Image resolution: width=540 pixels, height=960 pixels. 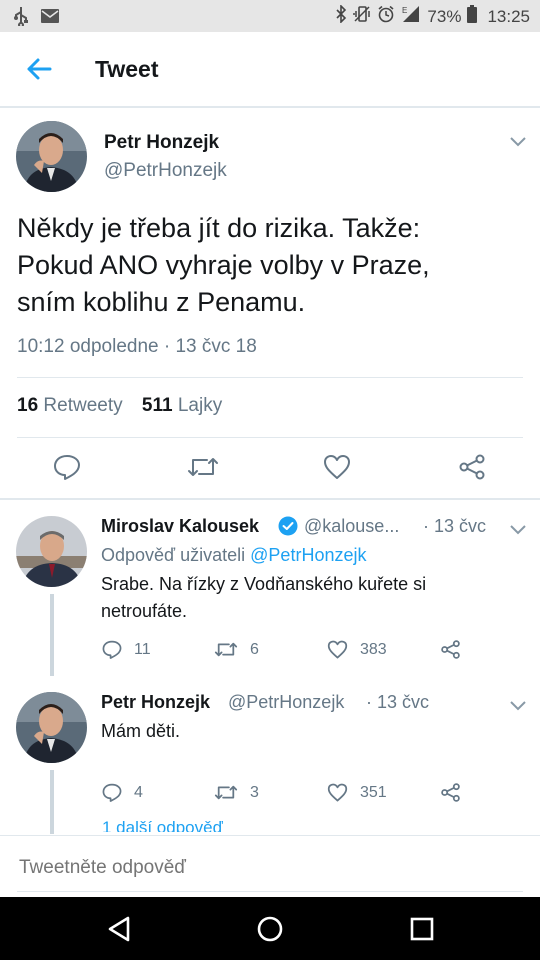 What do you see at coordinates (411, 16) in the screenshot?
I see `signal-icon: E` at bounding box center [411, 16].